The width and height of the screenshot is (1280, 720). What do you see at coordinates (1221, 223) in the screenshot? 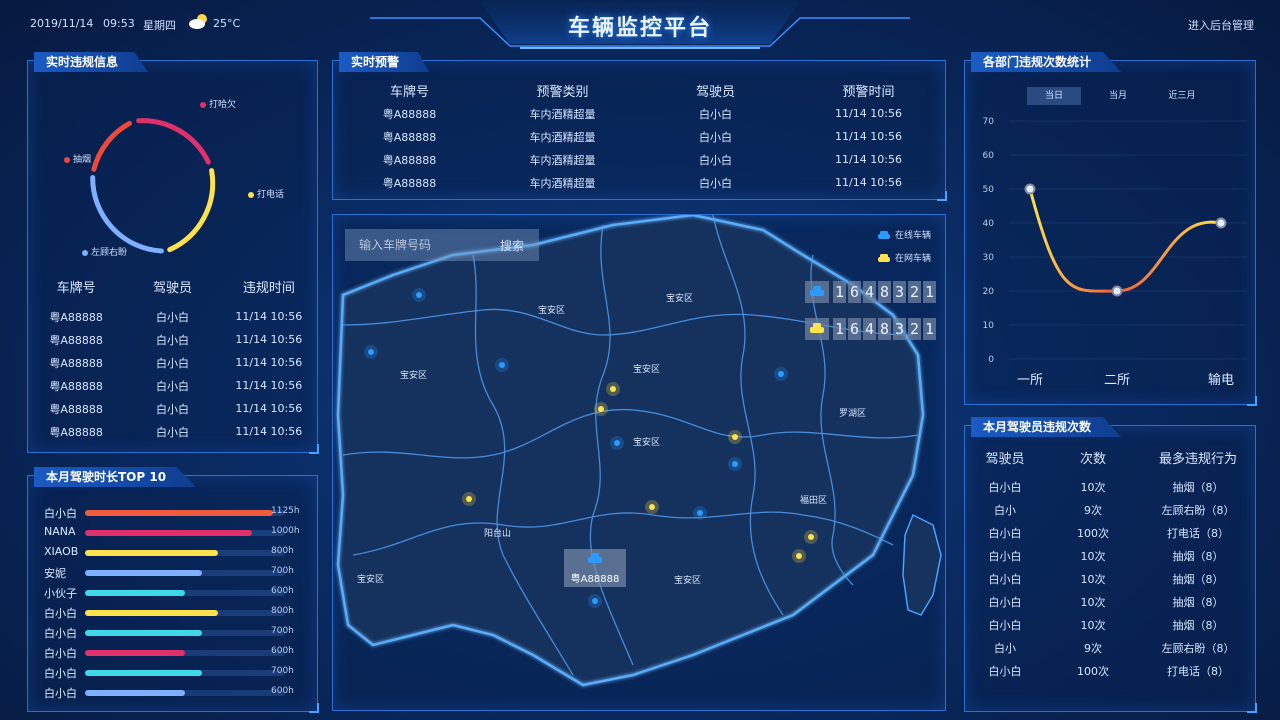
I see `chart-point` at bounding box center [1221, 223].